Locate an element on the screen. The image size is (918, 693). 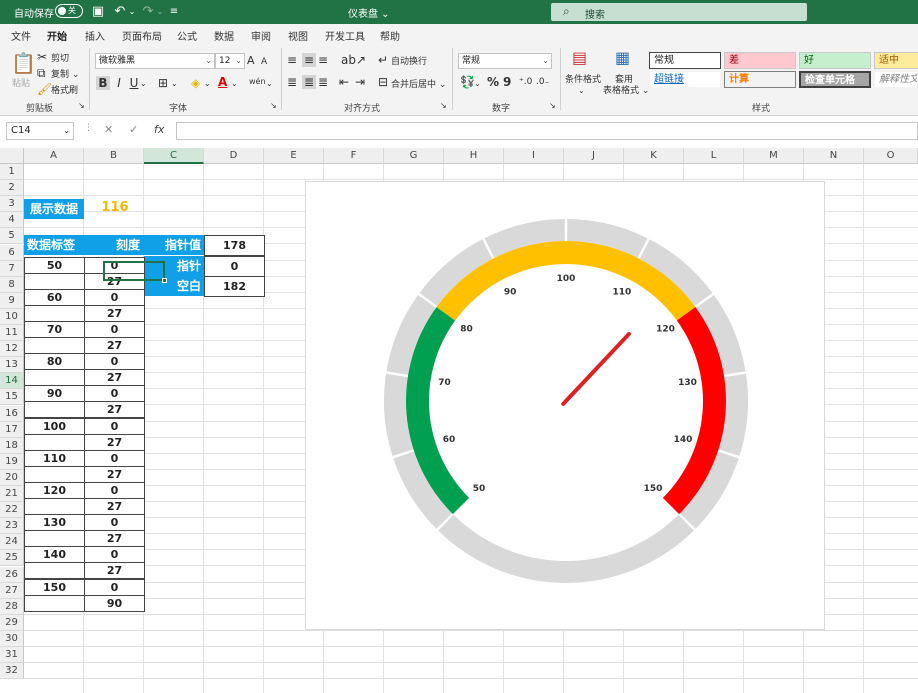
phonetic-icon: wén is located at coordinates (257, 82).